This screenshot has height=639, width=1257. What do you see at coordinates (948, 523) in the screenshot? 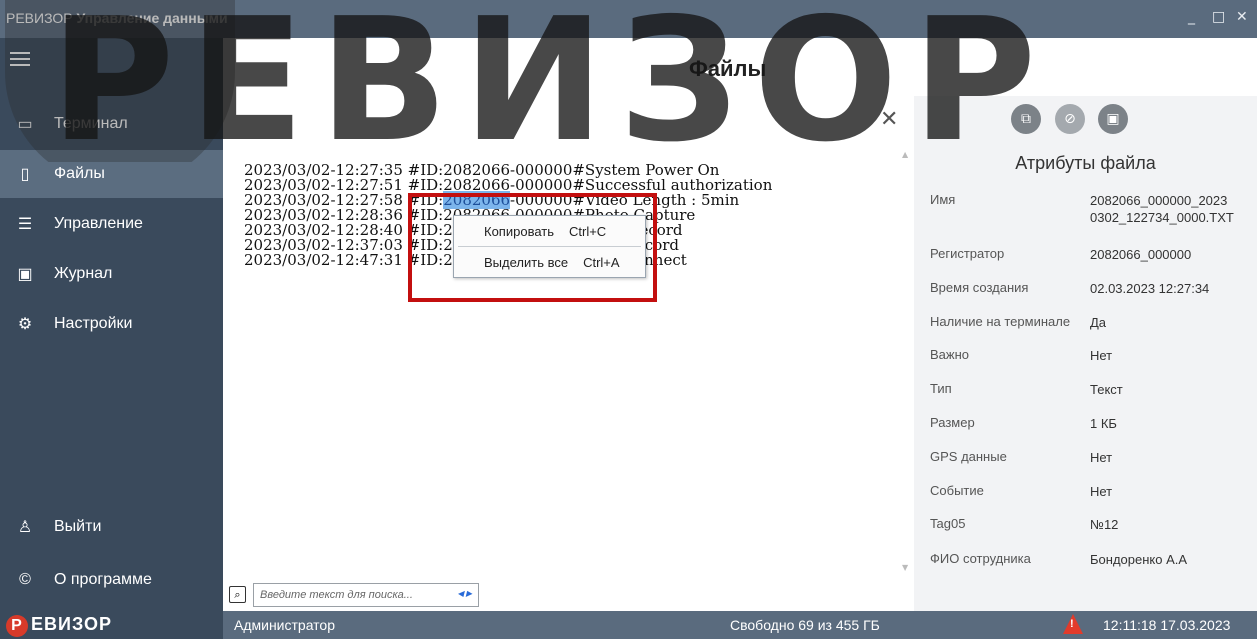
I see `attribute-key: Tag05` at bounding box center [948, 523].